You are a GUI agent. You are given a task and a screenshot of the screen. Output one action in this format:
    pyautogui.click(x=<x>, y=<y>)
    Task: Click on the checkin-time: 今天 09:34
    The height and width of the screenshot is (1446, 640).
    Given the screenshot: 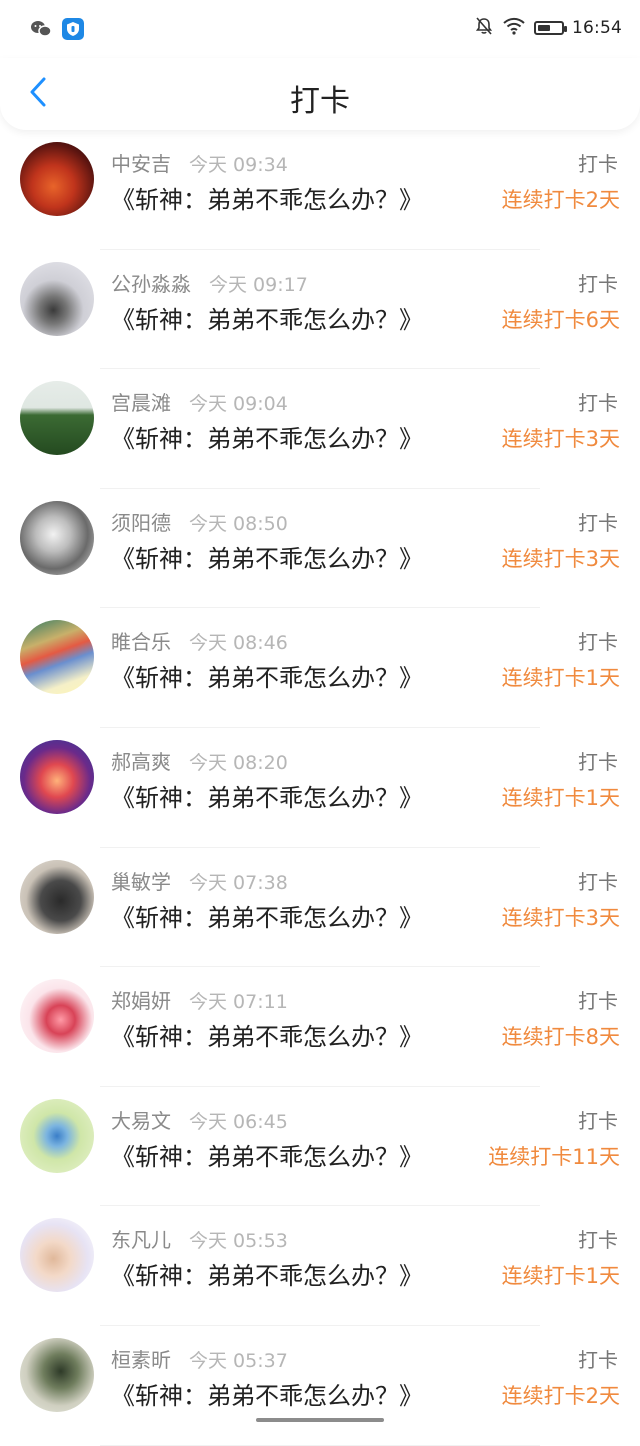 What is the action you would take?
    pyautogui.click(x=238, y=165)
    